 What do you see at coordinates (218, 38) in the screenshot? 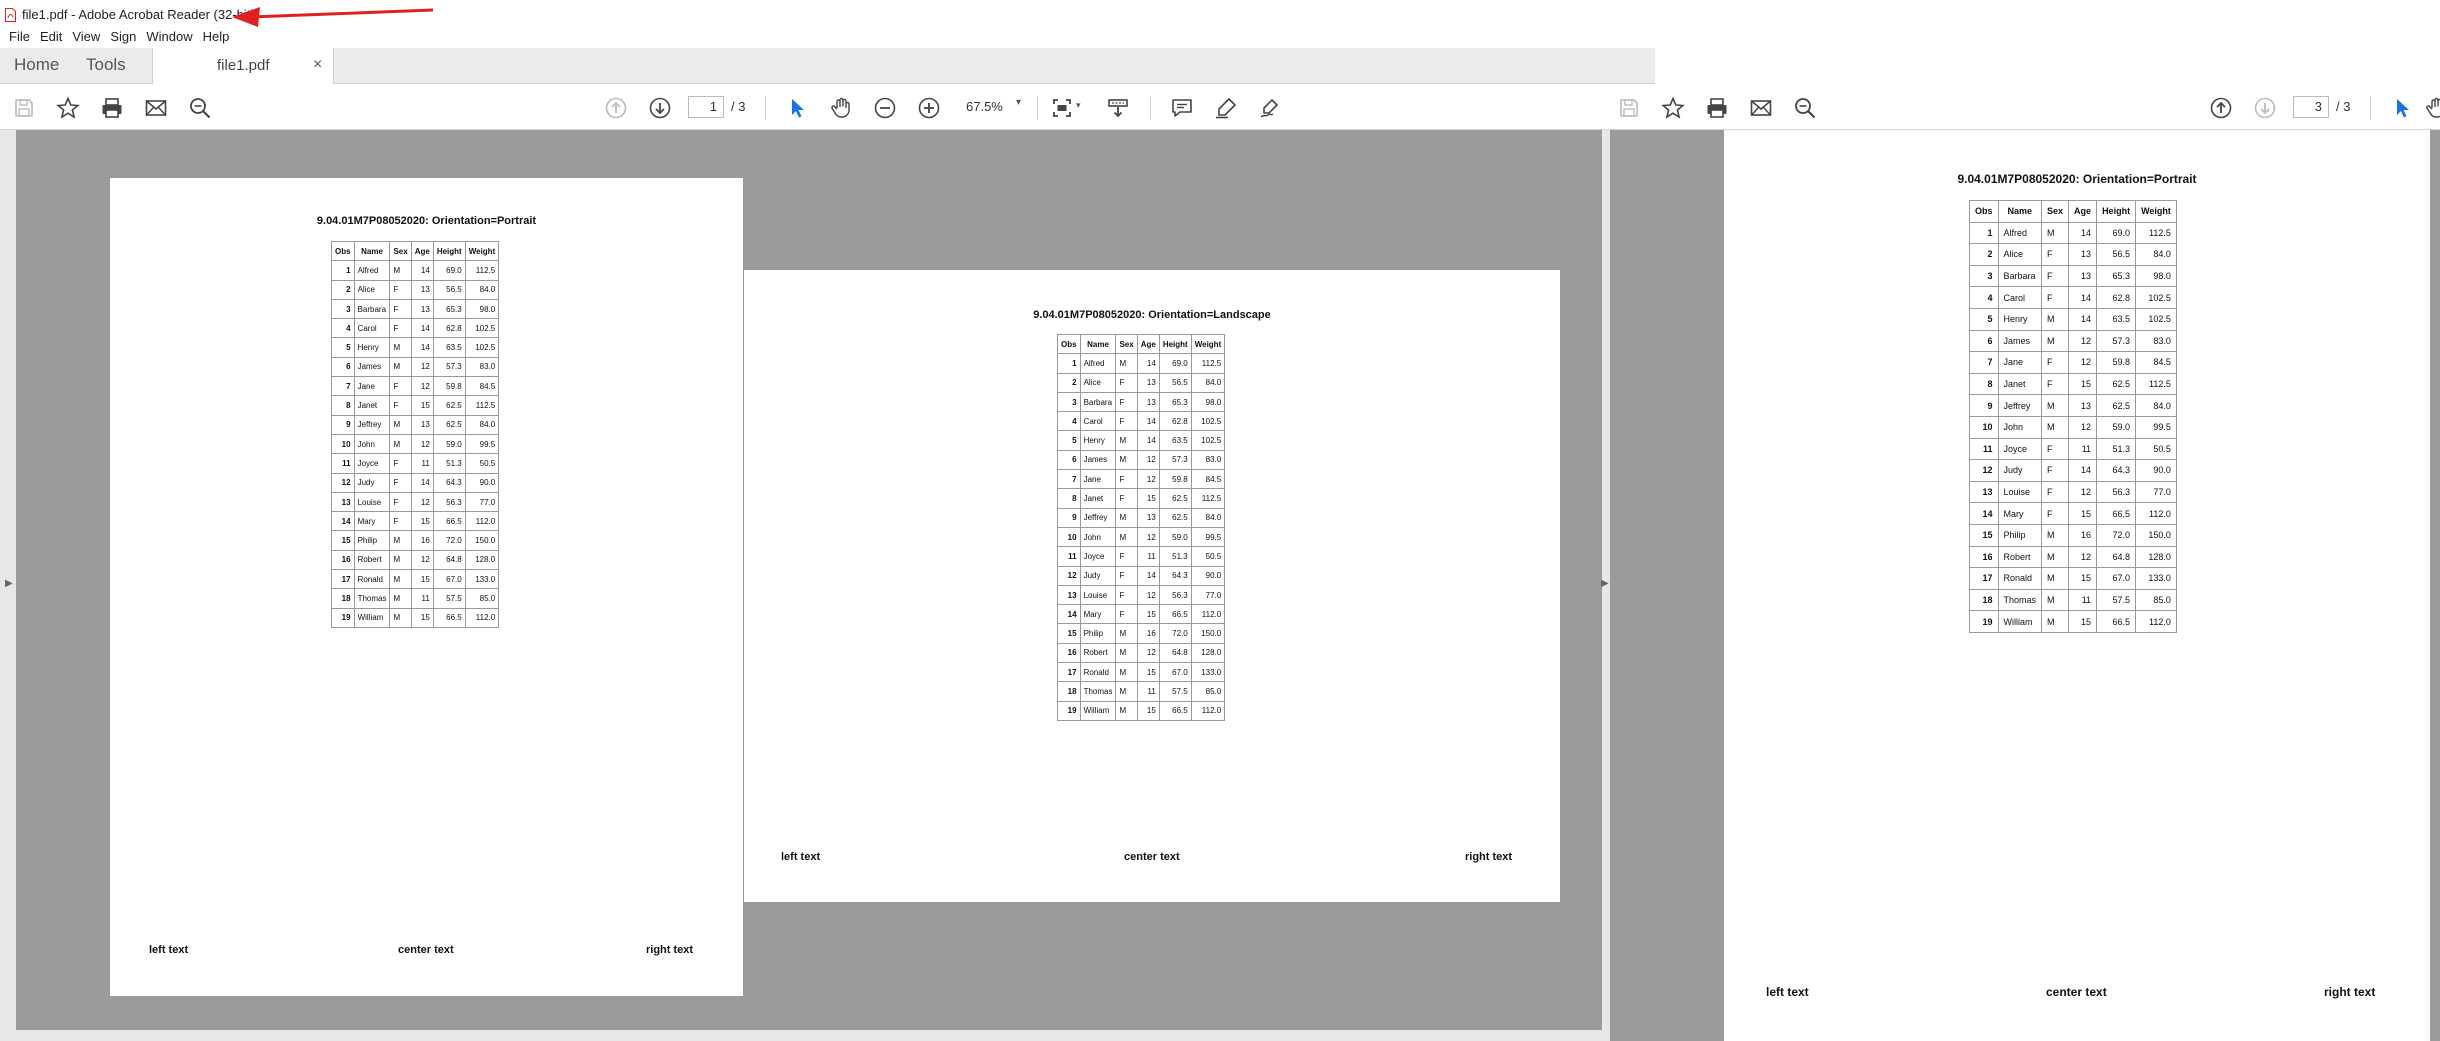
I see `menu-help: Help` at bounding box center [218, 38].